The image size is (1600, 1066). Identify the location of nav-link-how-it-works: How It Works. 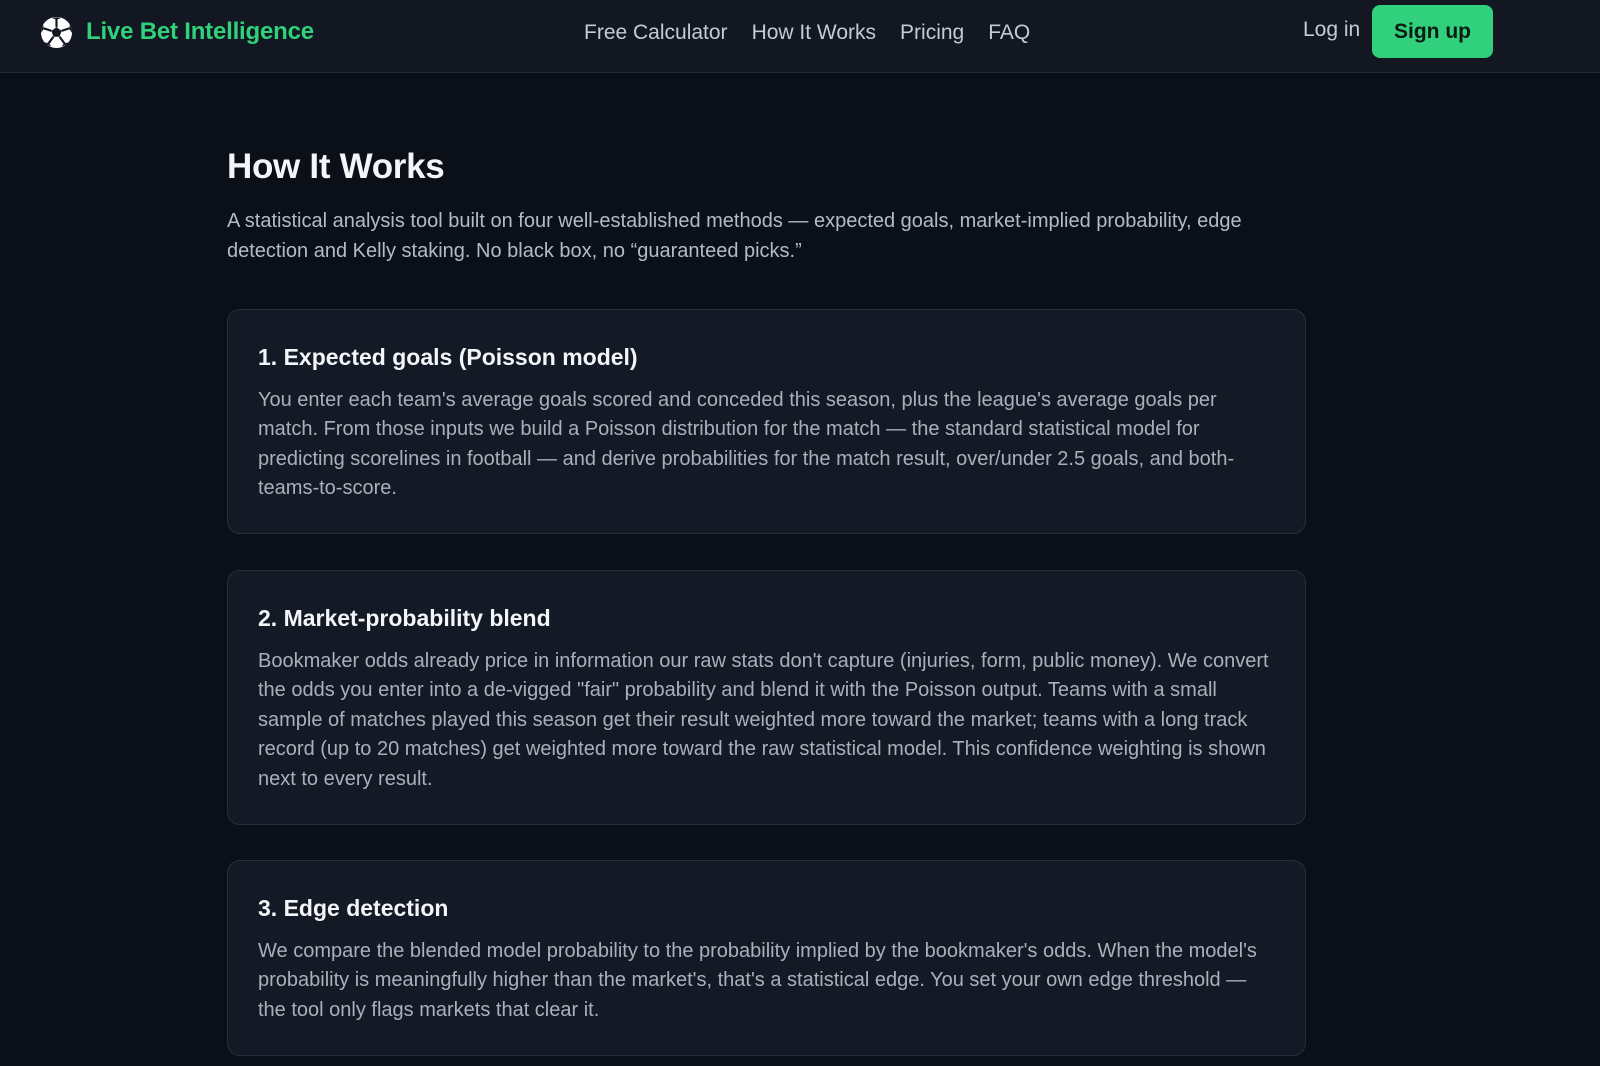
(814, 33).